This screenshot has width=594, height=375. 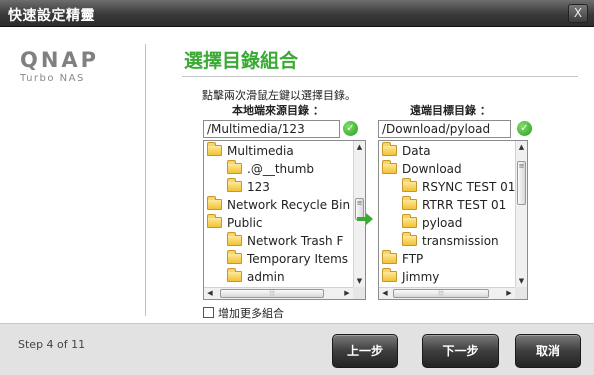 I want to click on tree-item-label: 123, so click(x=258, y=187).